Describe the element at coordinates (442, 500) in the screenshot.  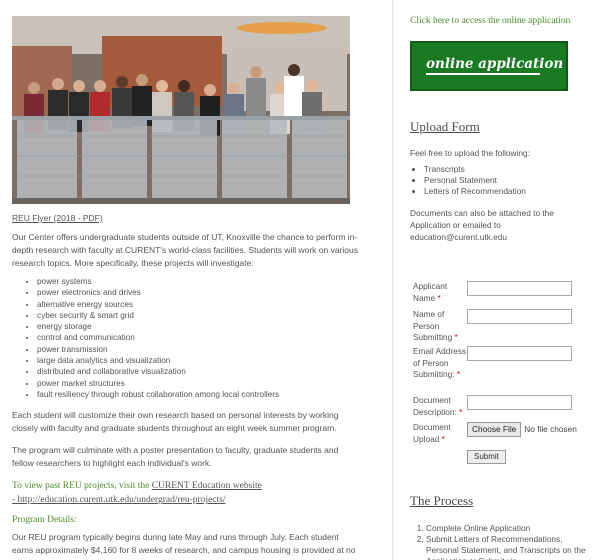
I see `process-title: The Process` at that location.